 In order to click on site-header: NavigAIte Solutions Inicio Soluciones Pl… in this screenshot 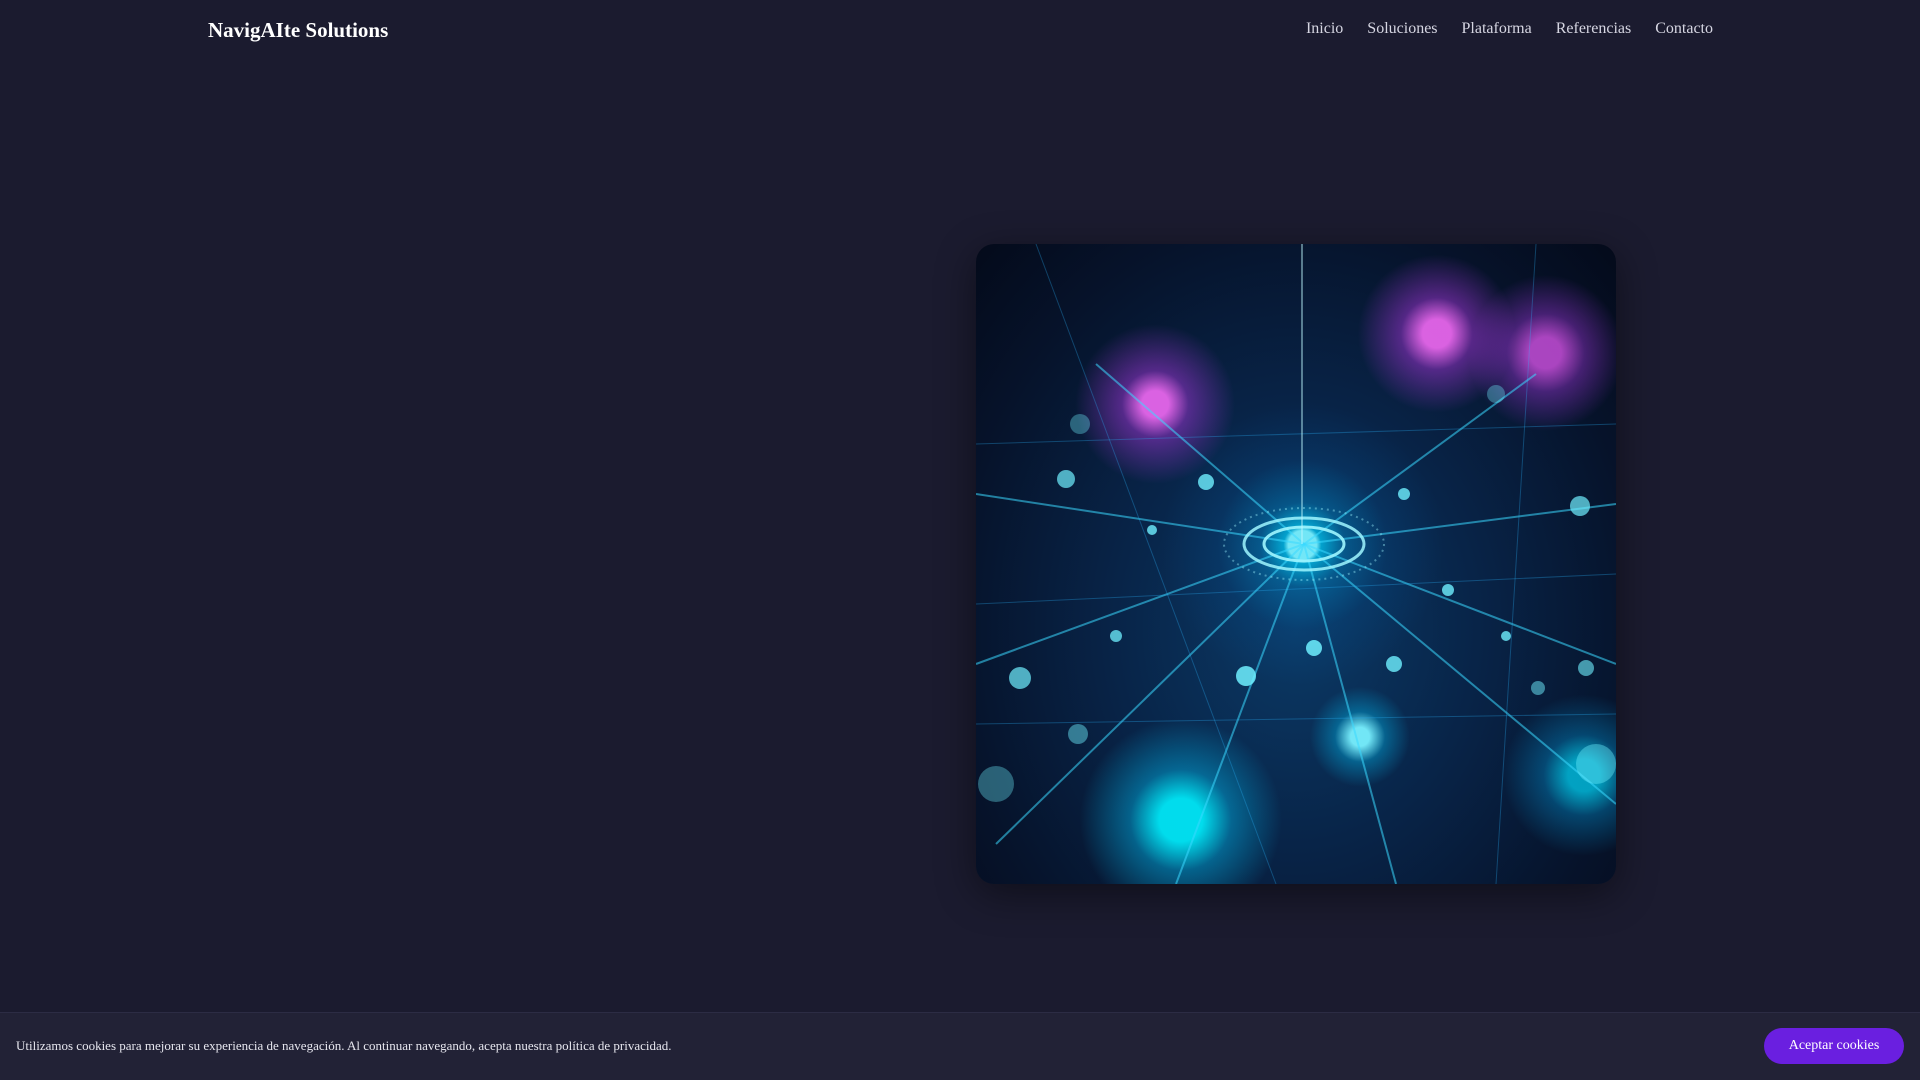, I will do `click(960, 30)`.